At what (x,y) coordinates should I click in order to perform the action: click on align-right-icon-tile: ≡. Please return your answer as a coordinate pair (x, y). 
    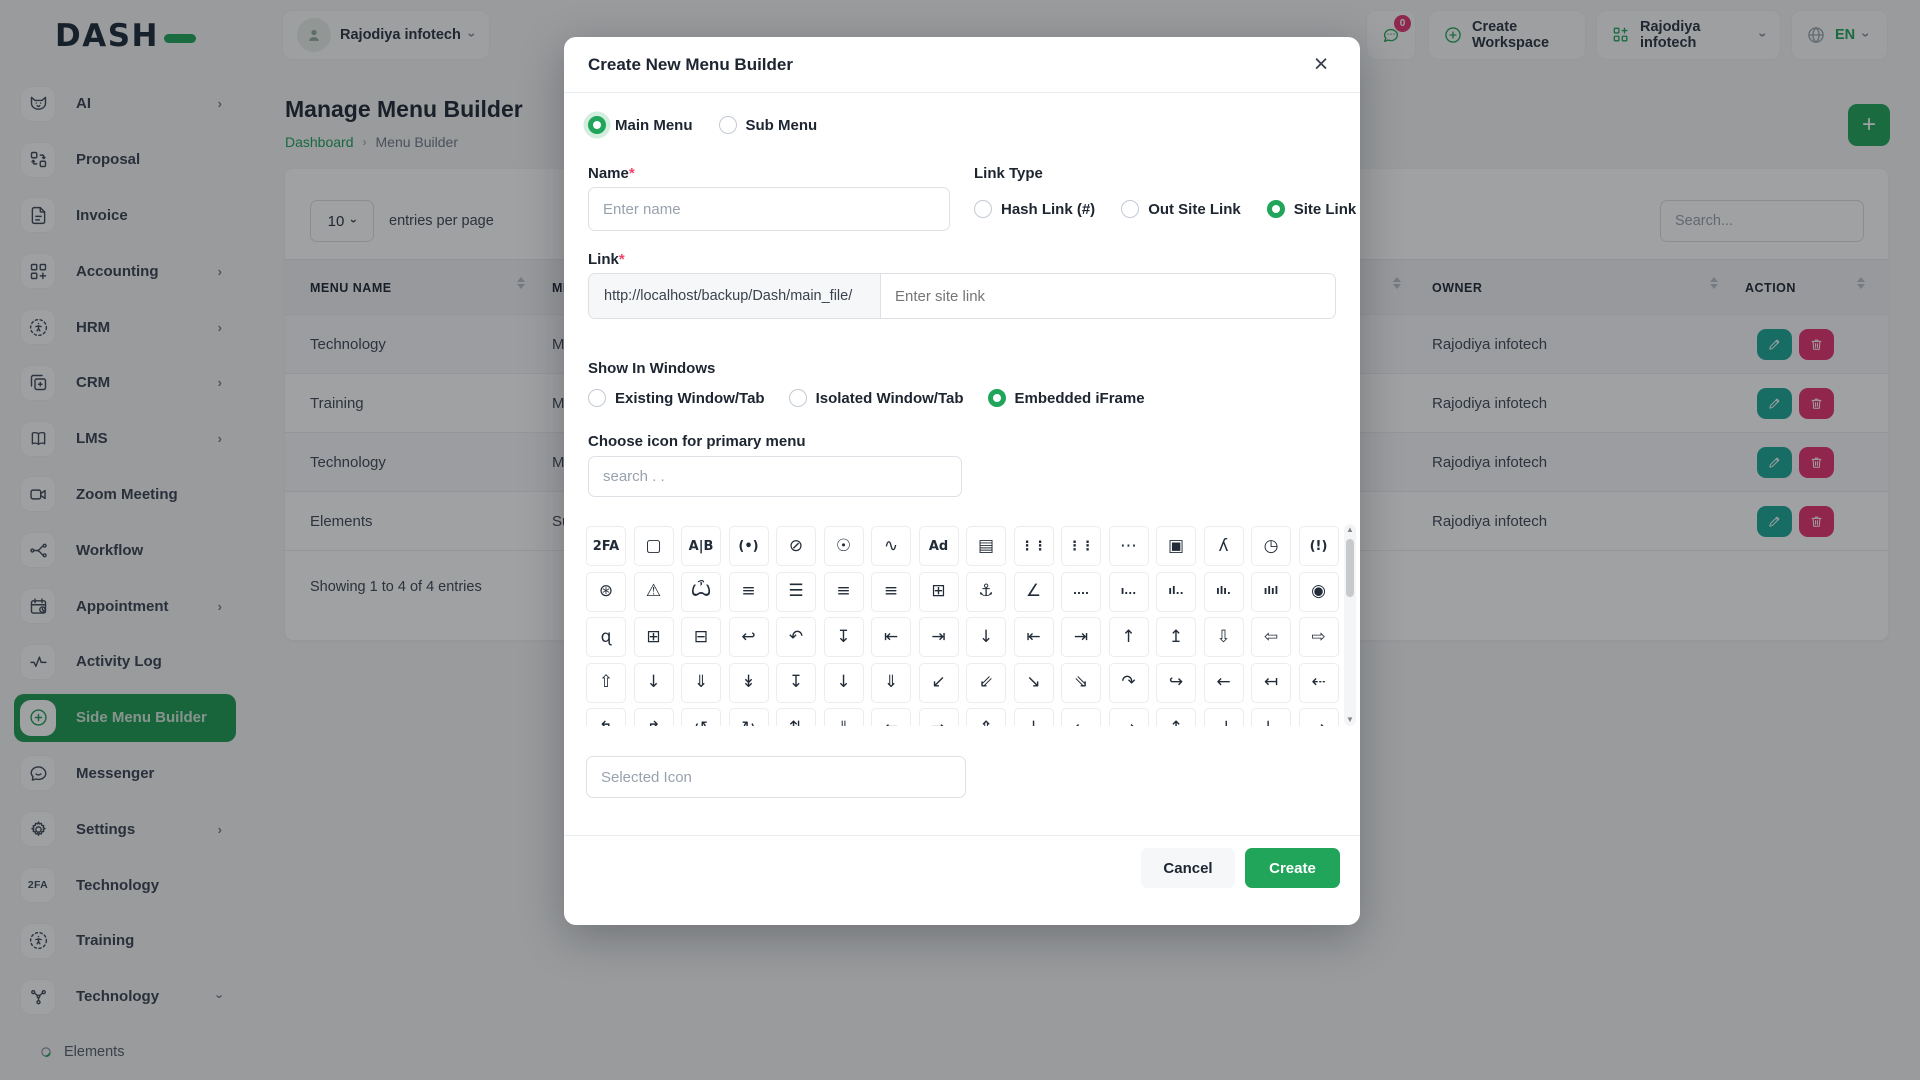
    Looking at the image, I should click on (891, 591).